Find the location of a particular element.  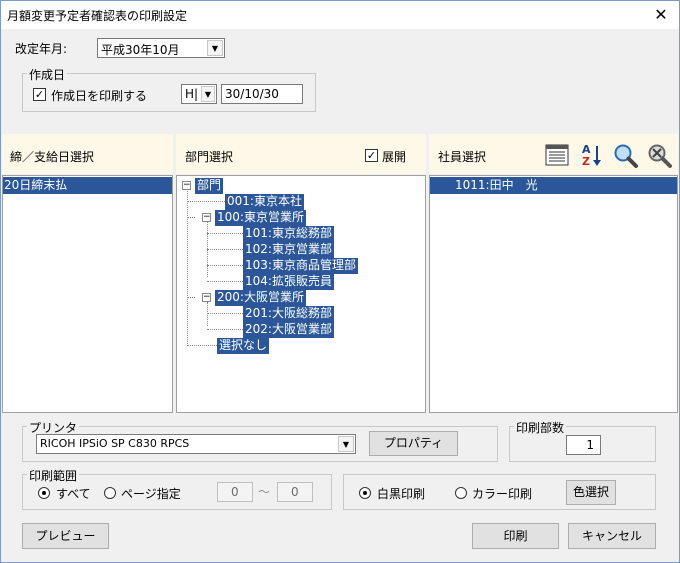

dept-panel-header: 部門選択 ✓ 展開 is located at coordinates (301, 154).